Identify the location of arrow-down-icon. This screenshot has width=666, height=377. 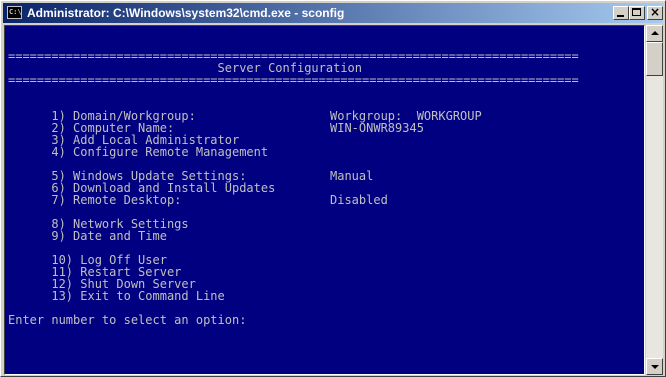
(655, 367).